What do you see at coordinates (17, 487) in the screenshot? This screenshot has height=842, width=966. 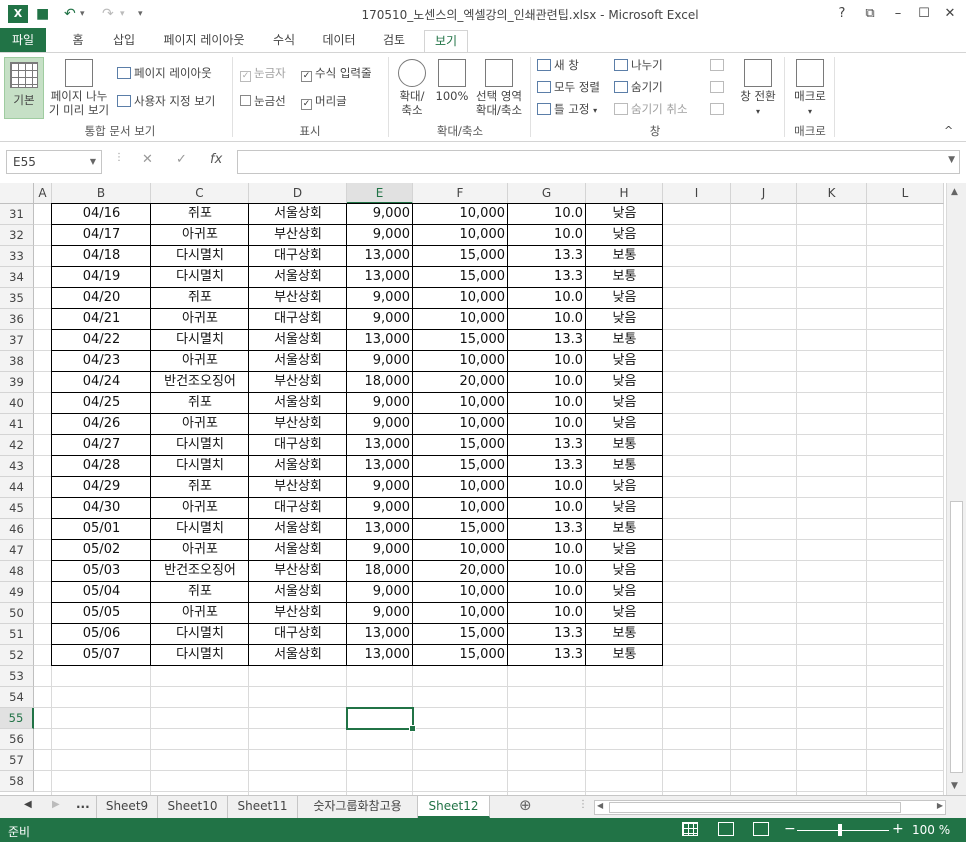 I see `row-header-44: 44` at bounding box center [17, 487].